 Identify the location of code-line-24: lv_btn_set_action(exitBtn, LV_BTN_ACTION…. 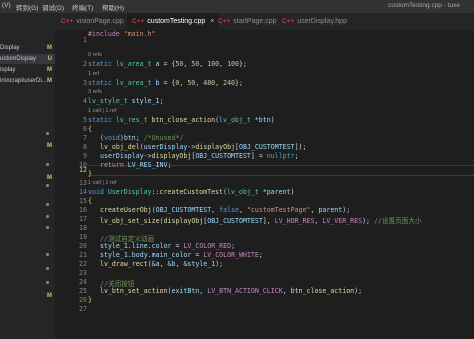
(231, 291).